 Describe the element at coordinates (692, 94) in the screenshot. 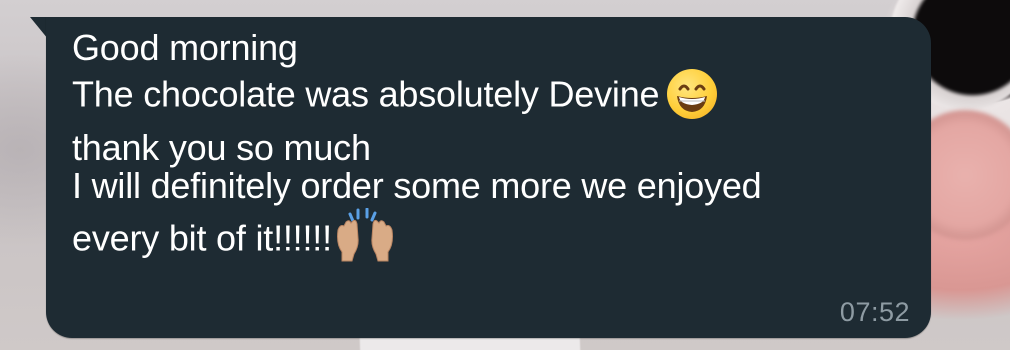

I see `grinning-face-with-smiling-eyes-icon` at that location.